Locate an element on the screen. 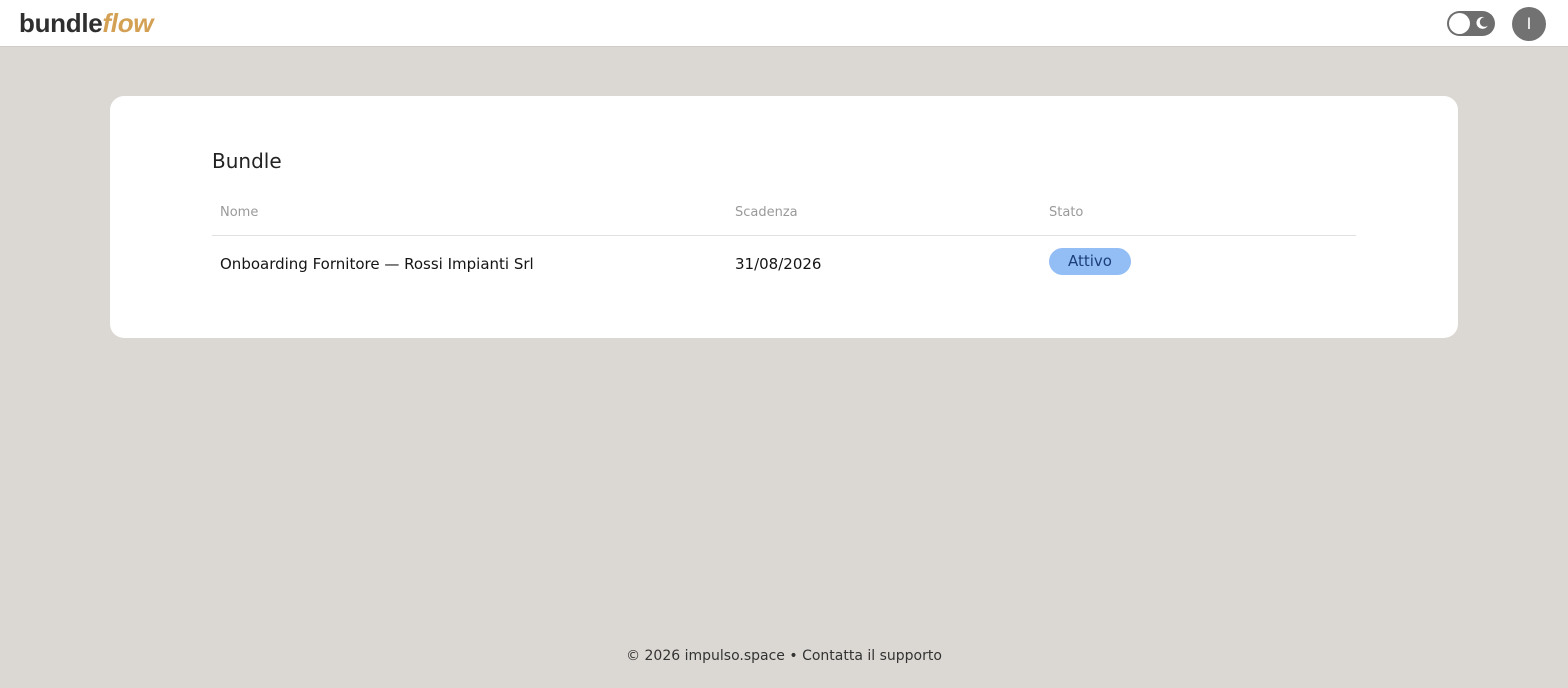  moon-icon is located at coordinates (1482, 22).